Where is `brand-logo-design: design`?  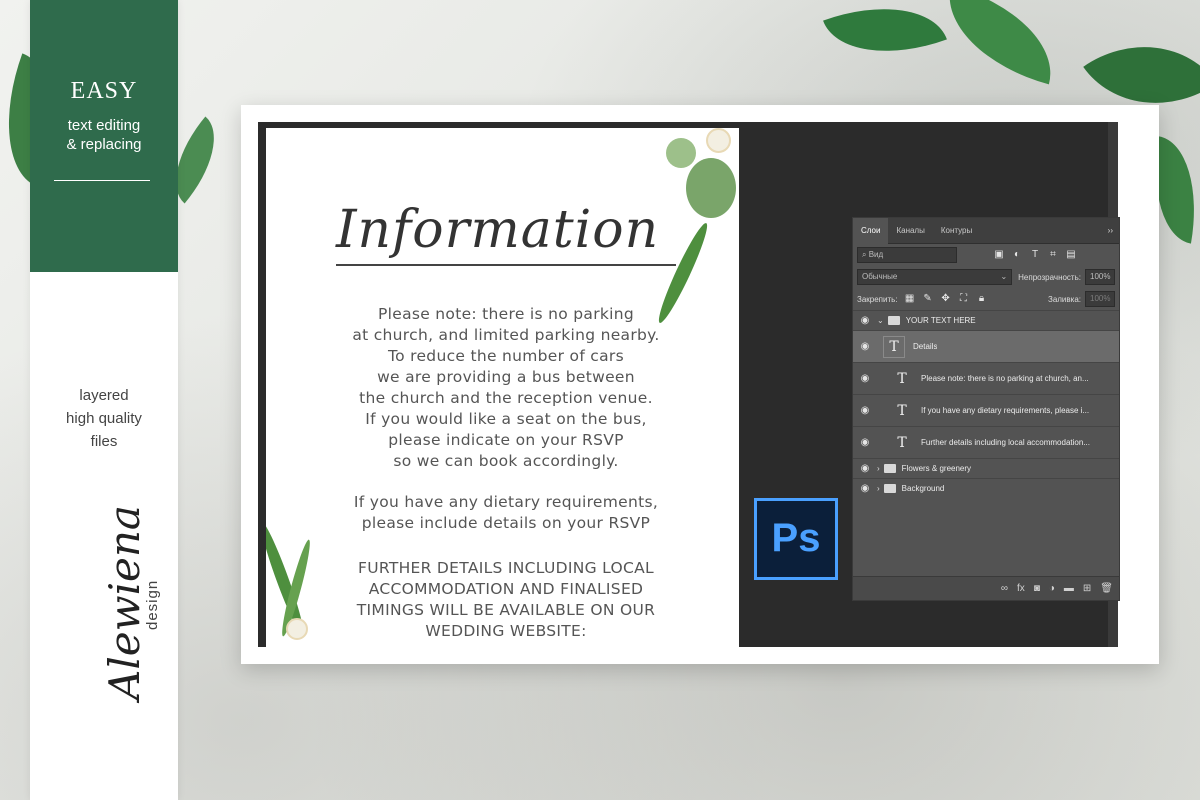
brand-logo-design: design is located at coordinates (152, 604).